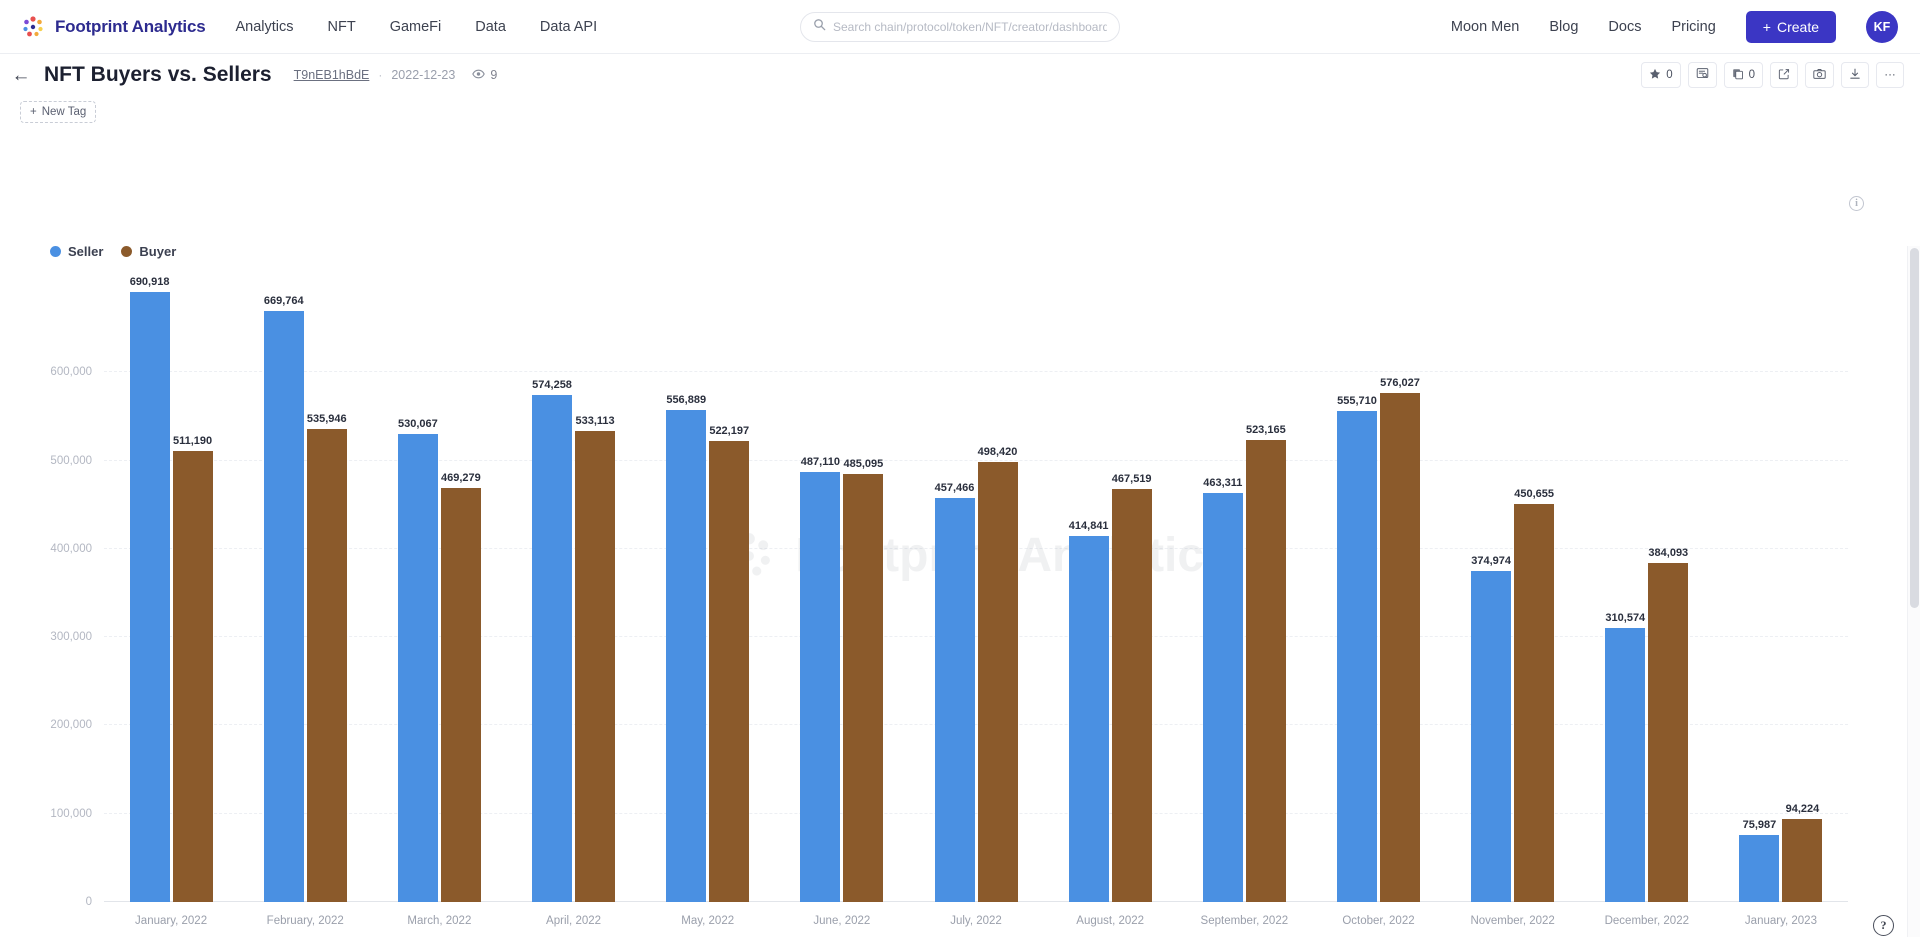 This screenshot has width=1920, height=937. I want to click on author-link: T9nEB1hBdE, so click(332, 75).